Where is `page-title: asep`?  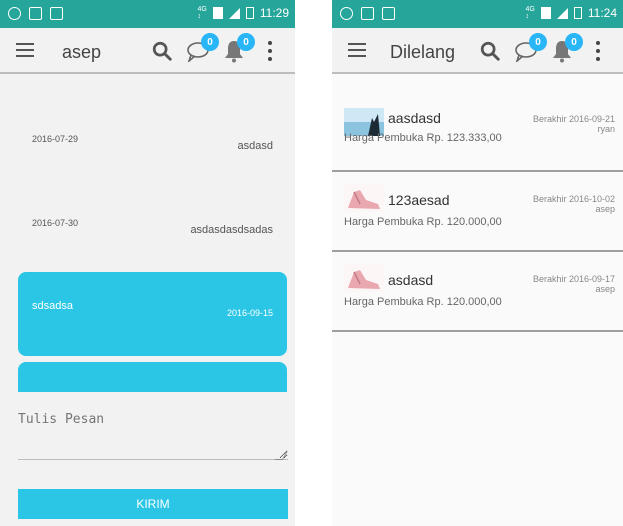
page-title: asep is located at coordinates (82, 52).